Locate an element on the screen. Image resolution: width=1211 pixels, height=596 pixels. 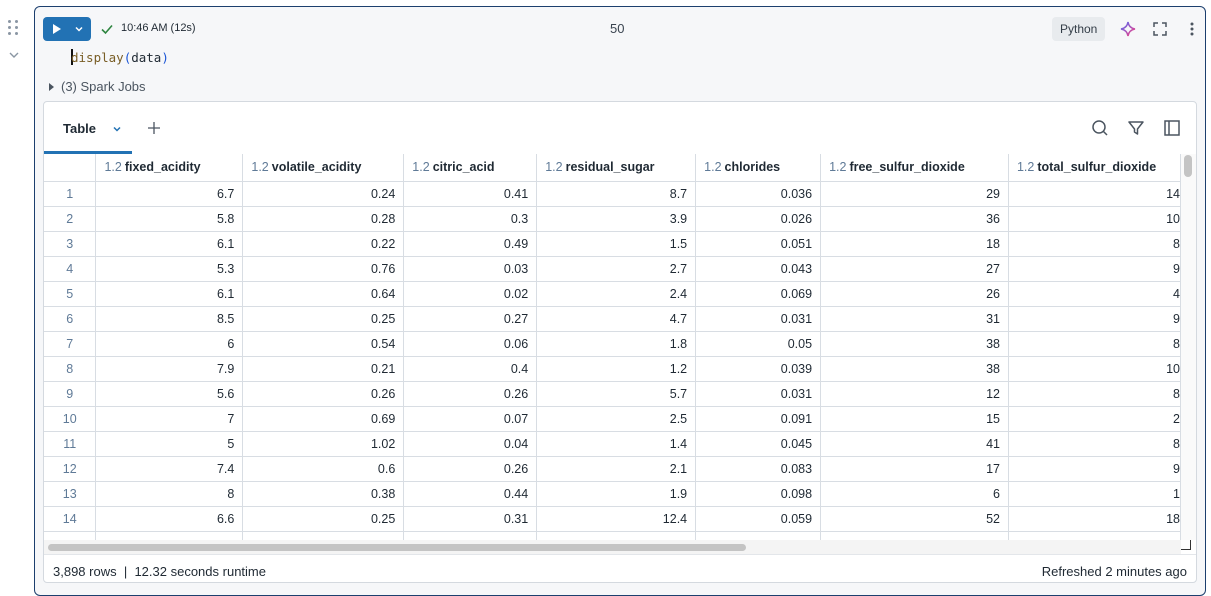
table-cell: 0.69 is located at coordinates (323, 419).